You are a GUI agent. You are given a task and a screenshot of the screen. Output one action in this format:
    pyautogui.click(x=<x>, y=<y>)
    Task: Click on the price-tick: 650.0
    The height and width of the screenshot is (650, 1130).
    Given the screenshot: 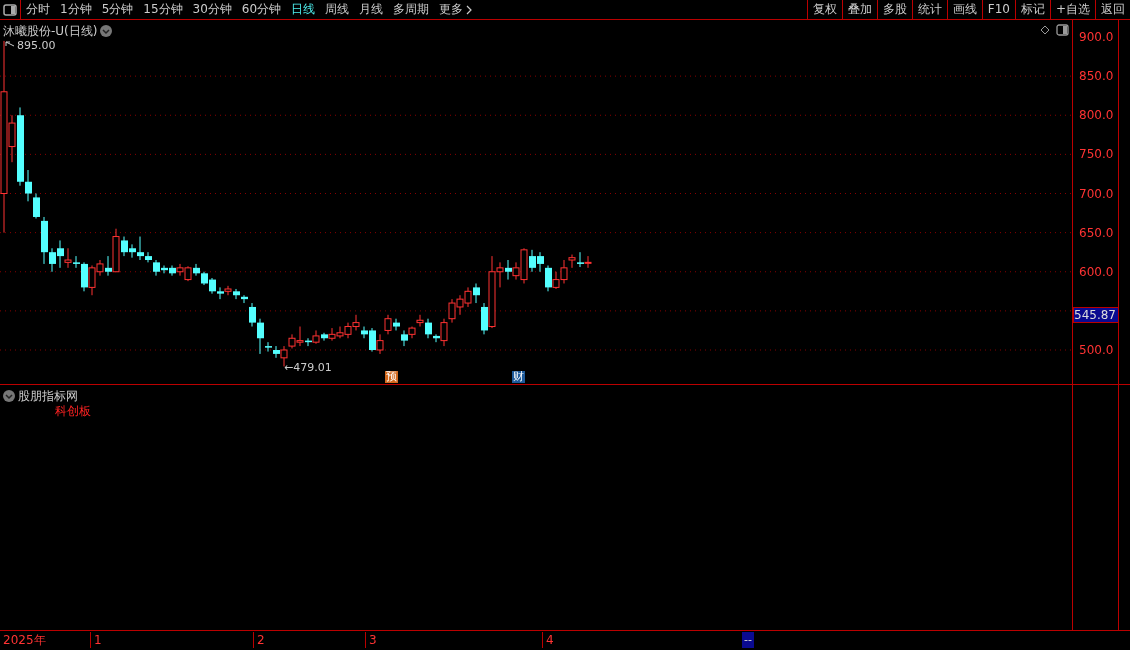 What is the action you would take?
    pyautogui.click(x=1096, y=232)
    